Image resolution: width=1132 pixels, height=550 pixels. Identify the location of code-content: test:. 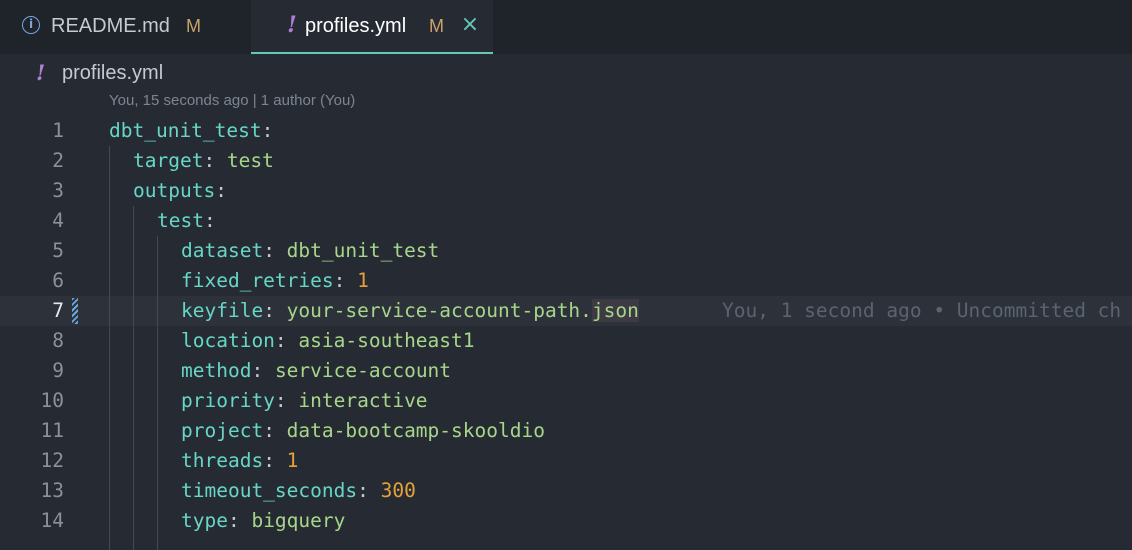
(186, 221).